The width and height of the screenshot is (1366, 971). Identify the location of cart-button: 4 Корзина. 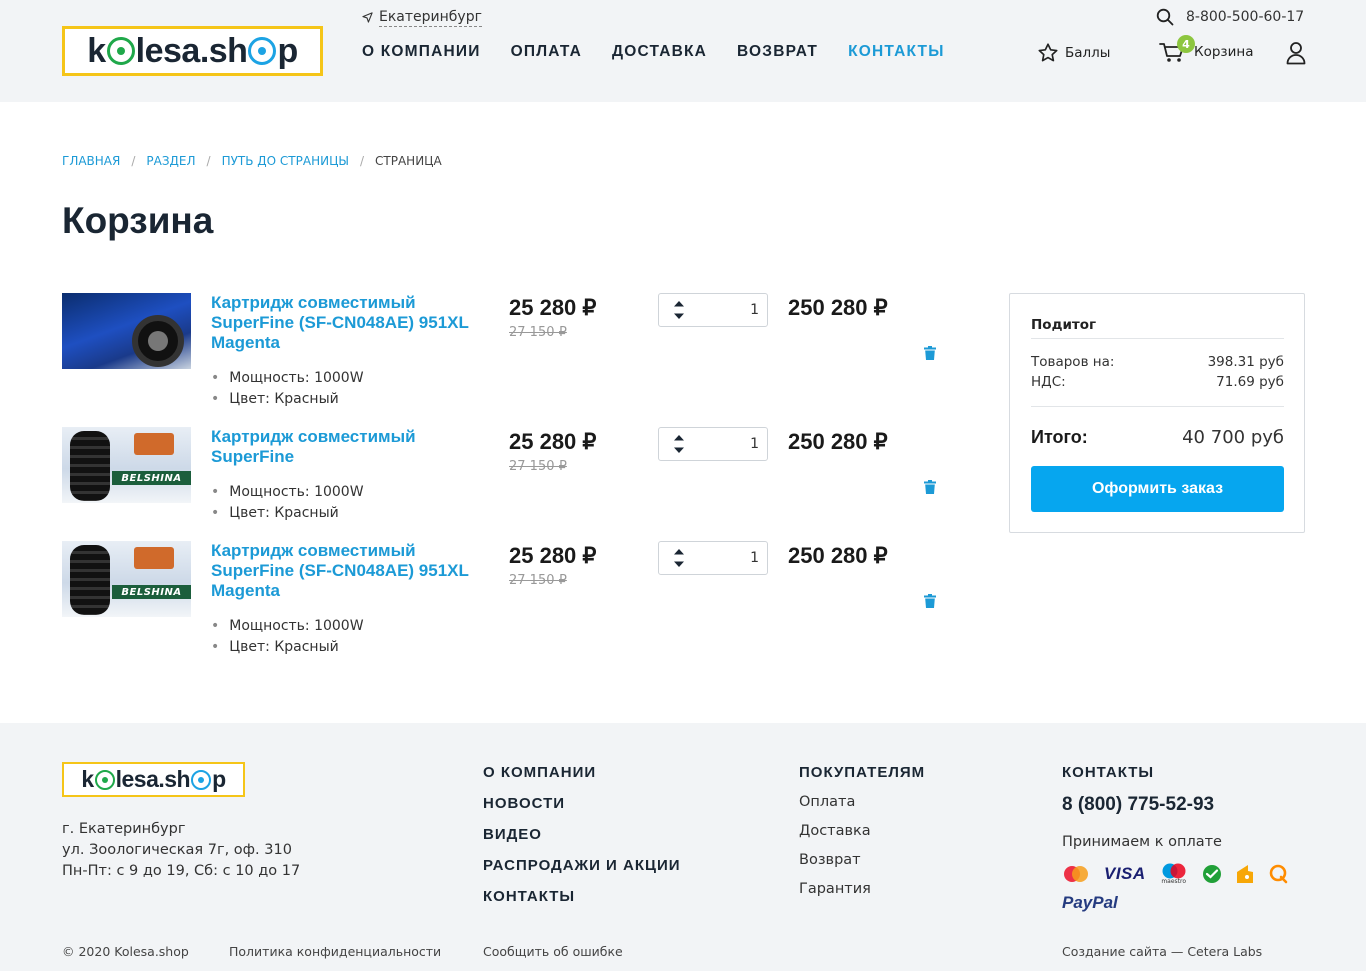
(1205, 49).